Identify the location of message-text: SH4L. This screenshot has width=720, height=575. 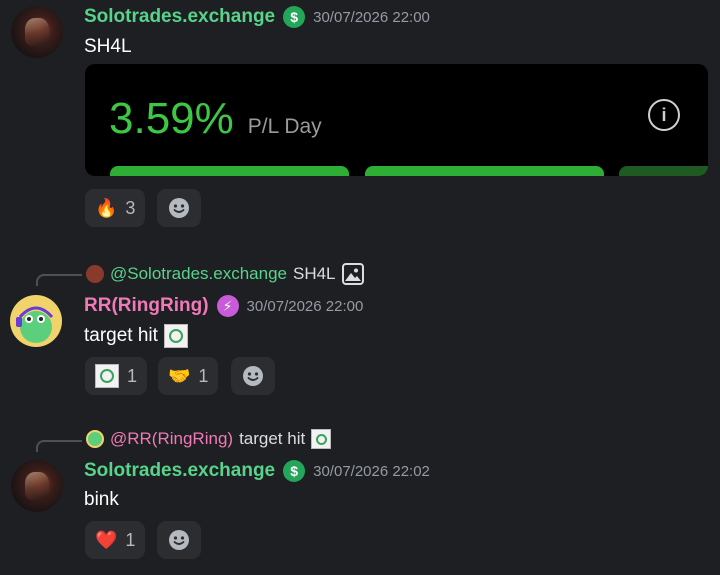
(108, 46).